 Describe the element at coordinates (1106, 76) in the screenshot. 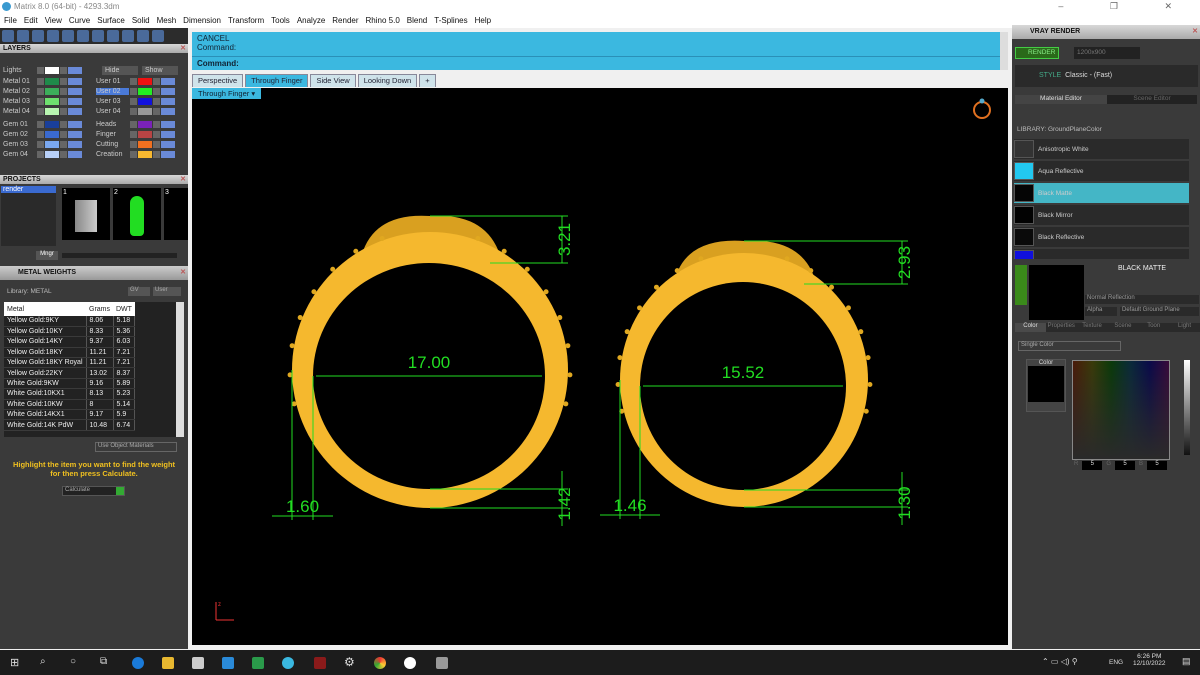

I see `style-dropdown: STYLE Classic - (Fast)` at that location.